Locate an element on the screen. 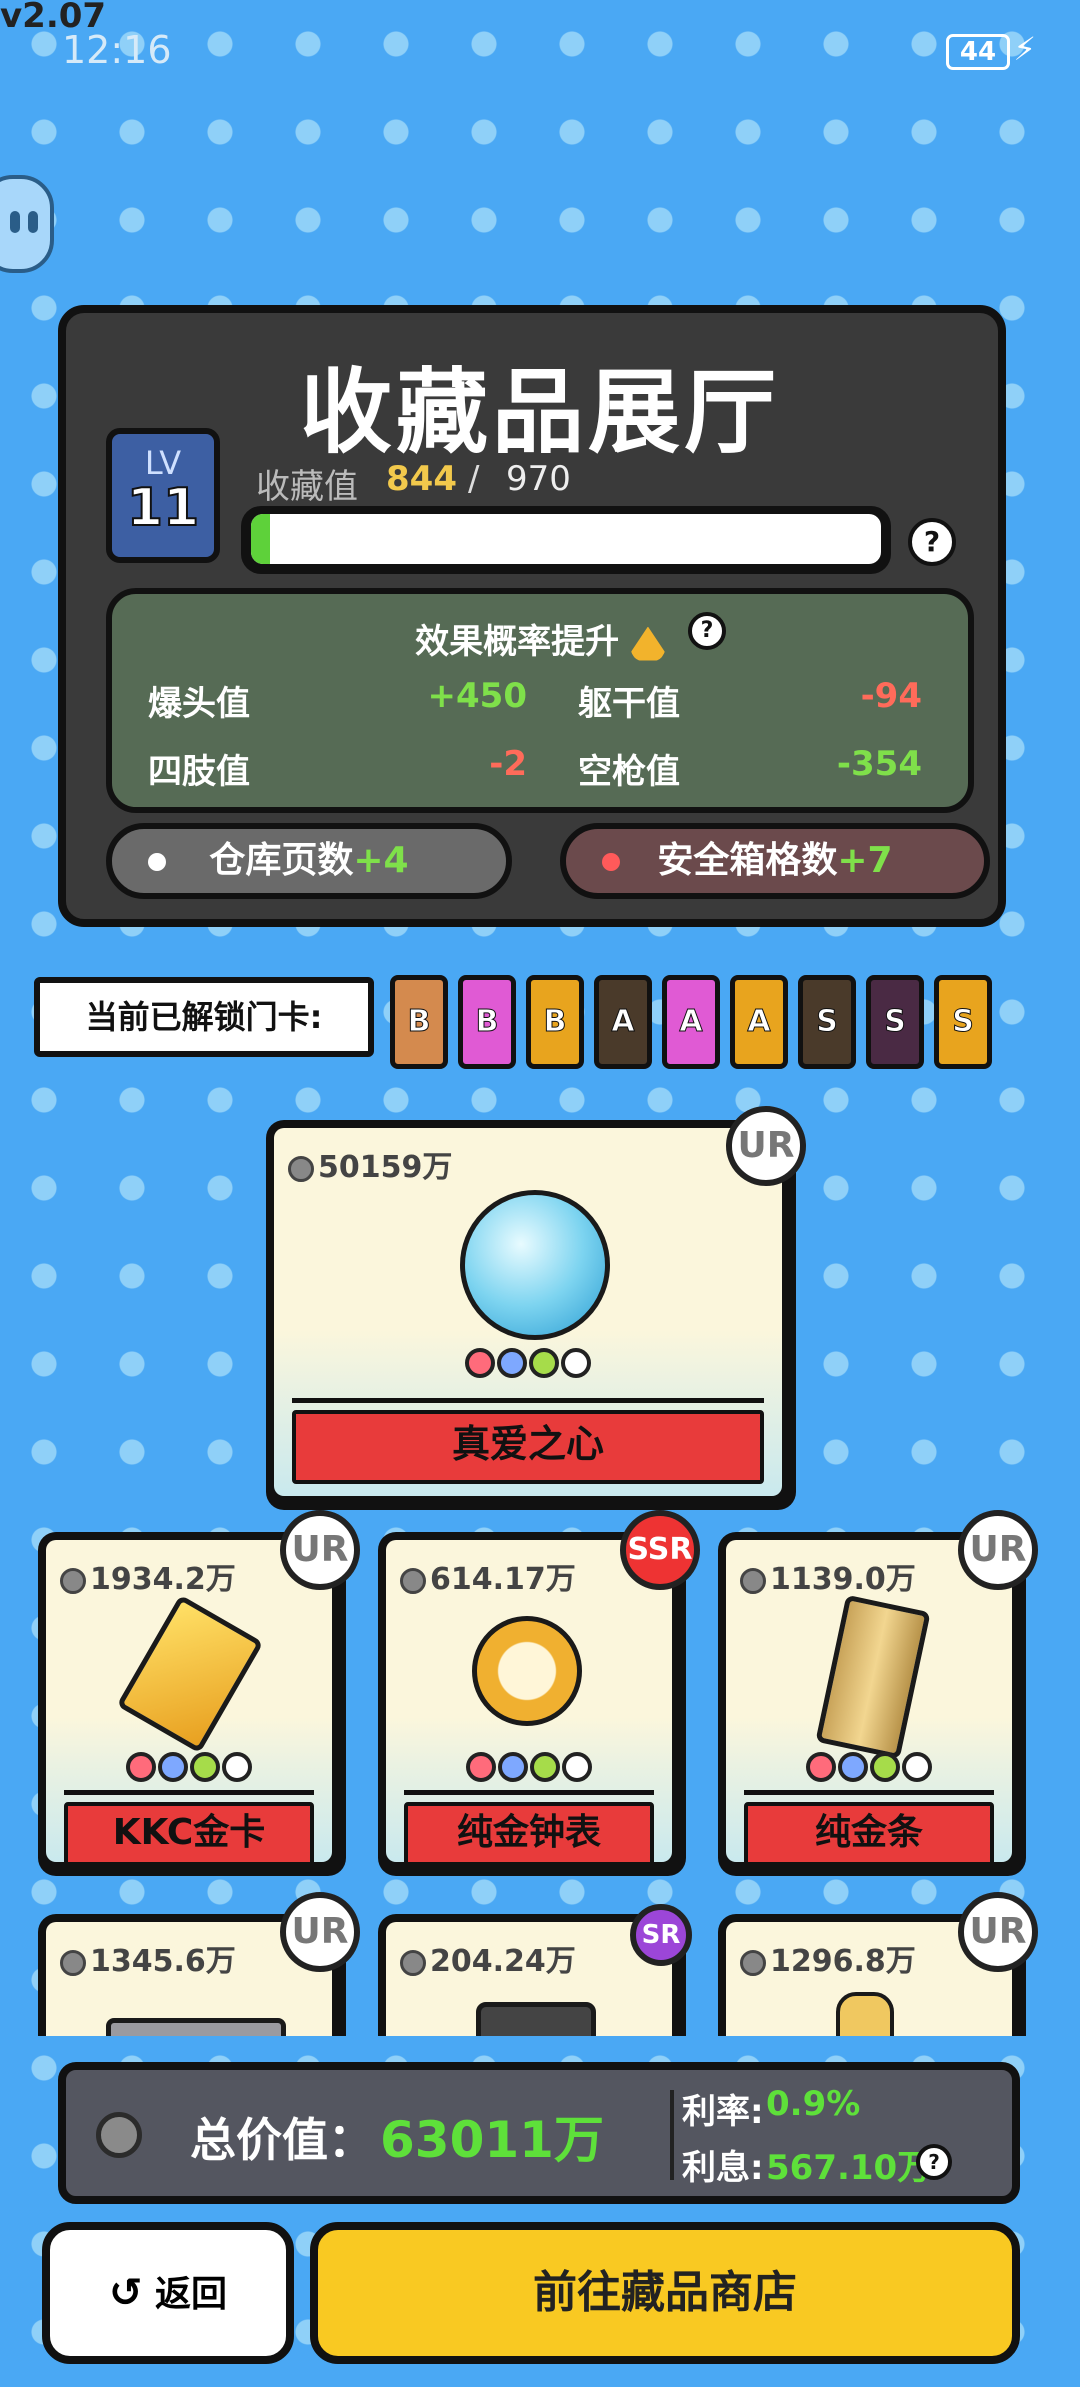 The height and width of the screenshot is (2387, 1080). stat-value-torso: -94 is located at coordinates (891, 696).